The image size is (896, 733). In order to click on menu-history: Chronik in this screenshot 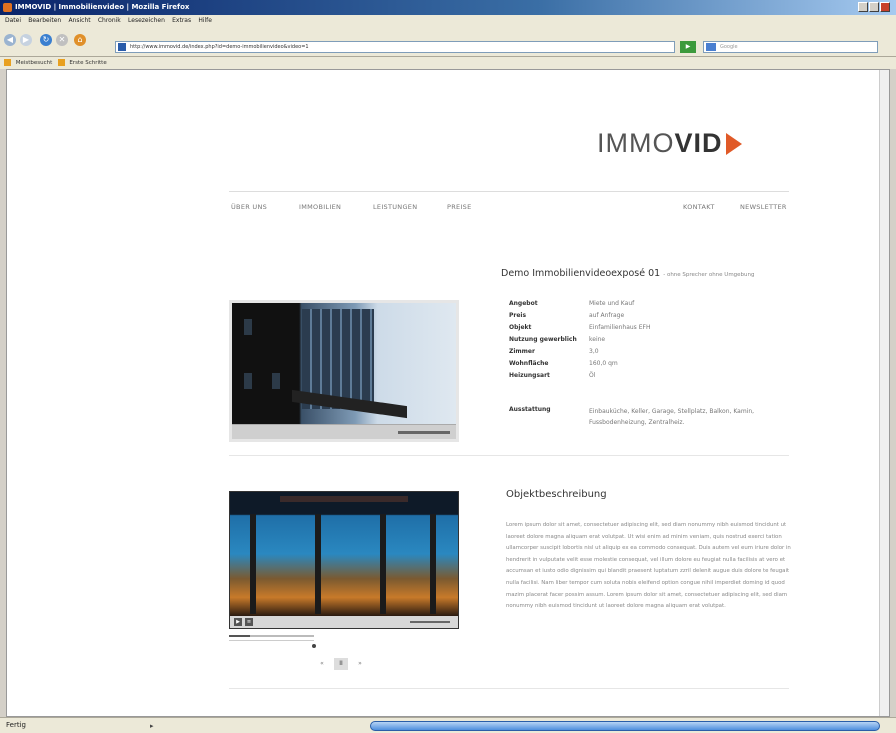, I will do `click(109, 21)`.